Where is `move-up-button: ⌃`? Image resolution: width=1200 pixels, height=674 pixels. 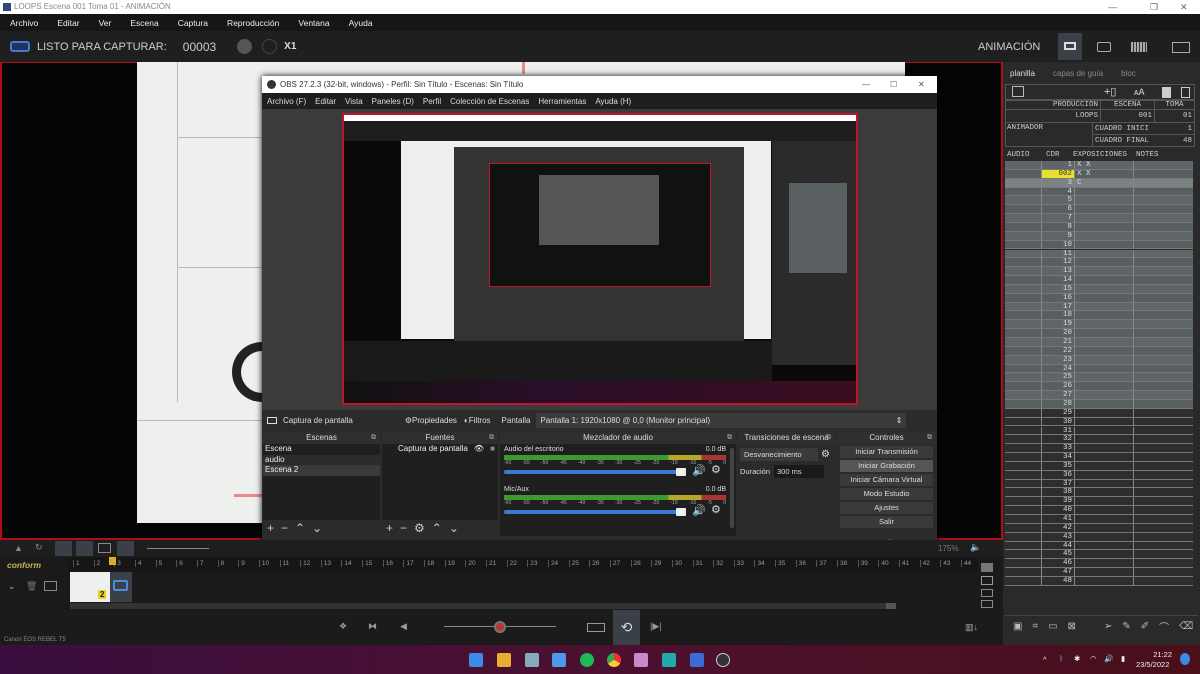 move-up-button: ⌃ is located at coordinates (300, 528).